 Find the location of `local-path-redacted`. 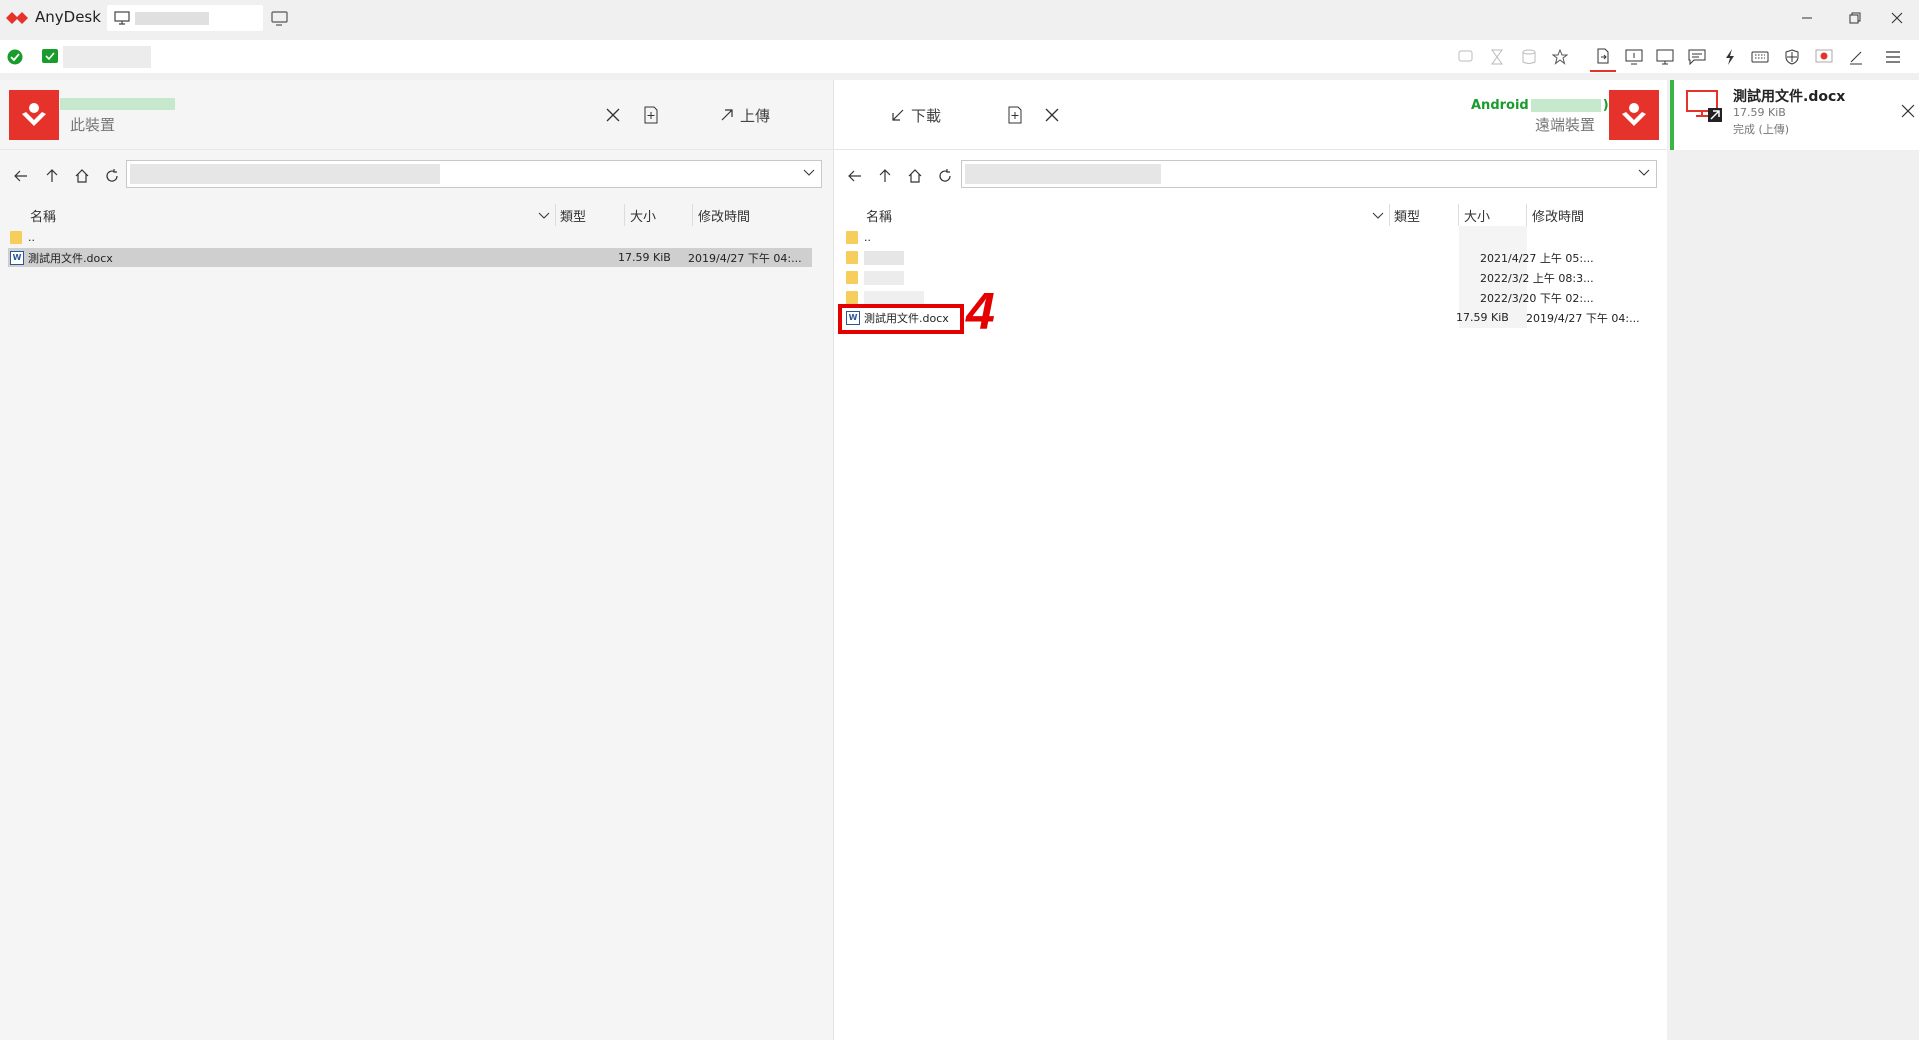

local-path-redacted is located at coordinates (285, 174).